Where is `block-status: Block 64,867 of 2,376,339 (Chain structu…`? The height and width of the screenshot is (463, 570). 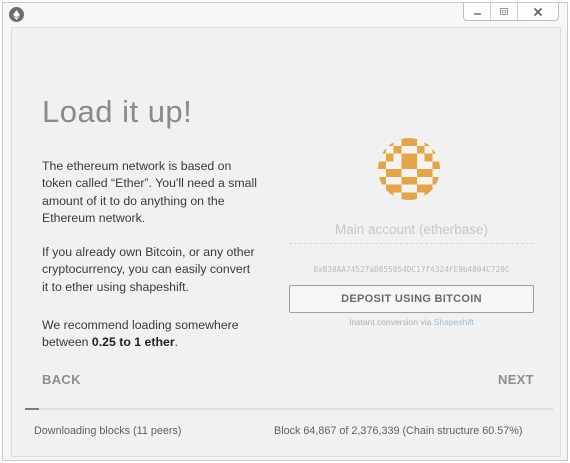
block-status: Block 64,867 of 2,376,339 (Chain structu… is located at coordinates (398, 431).